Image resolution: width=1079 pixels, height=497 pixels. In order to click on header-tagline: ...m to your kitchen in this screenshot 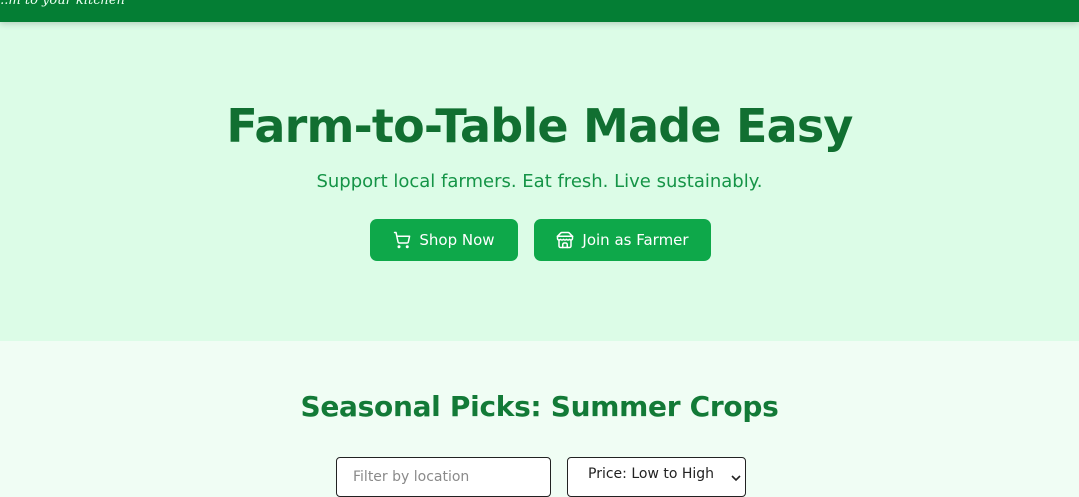, I will do `click(62, 4)`.